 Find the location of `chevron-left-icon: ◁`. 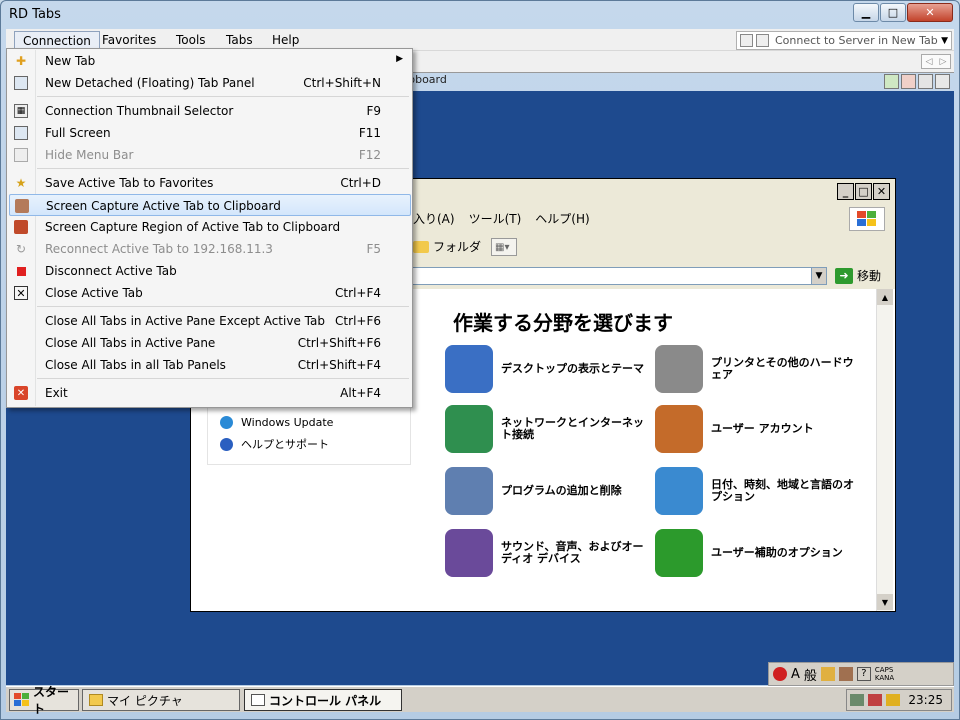

chevron-left-icon: ◁ is located at coordinates (929, 62).